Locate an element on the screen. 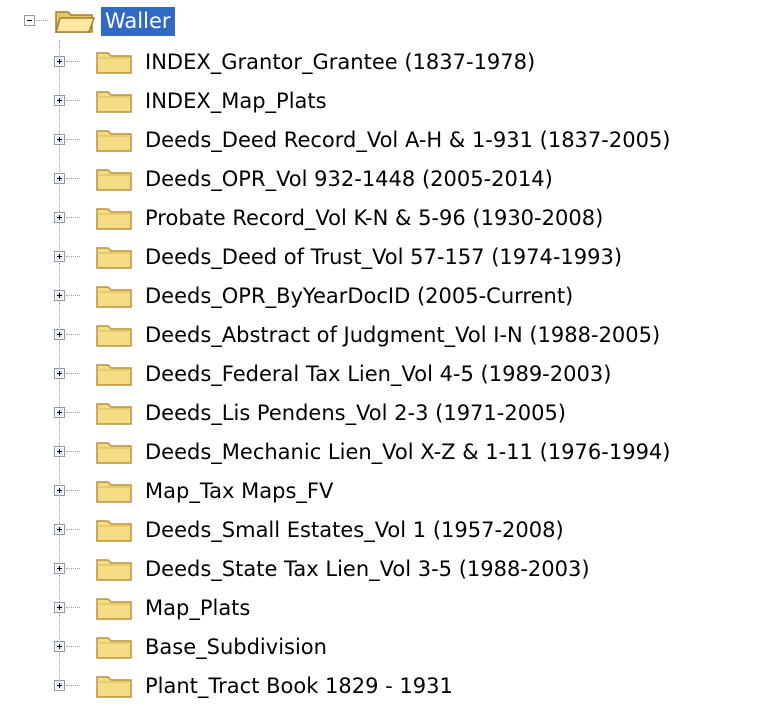 Image resolution: width=779 pixels, height=706 pixels. tree-folder-item: INDEX_Map_Plats is located at coordinates (416, 101).